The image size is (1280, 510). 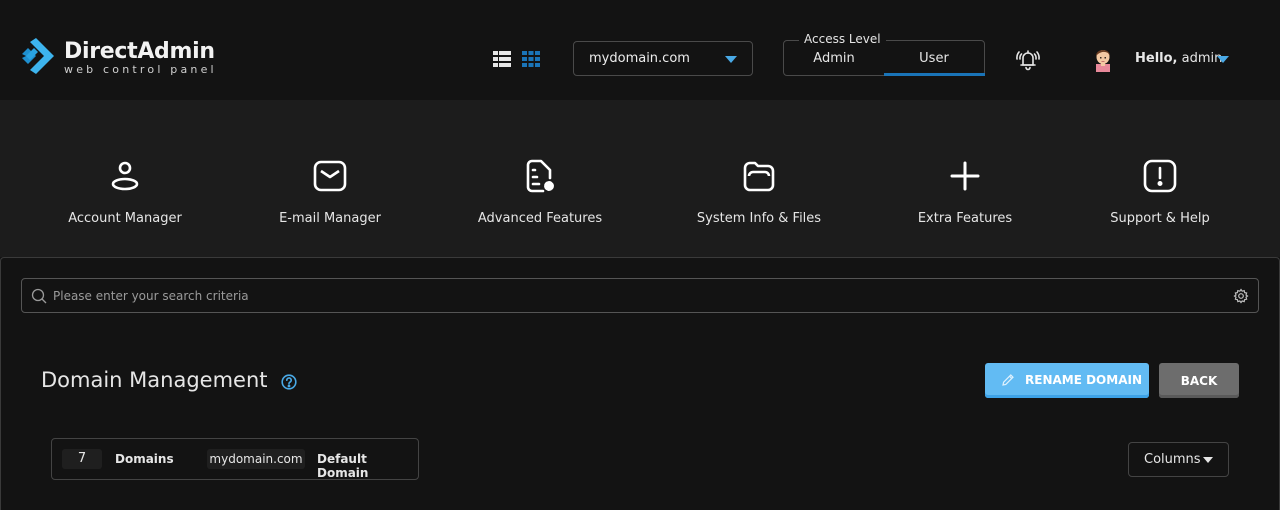 I want to click on default-domain-label: Default Domain, so click(x=343, y=466).